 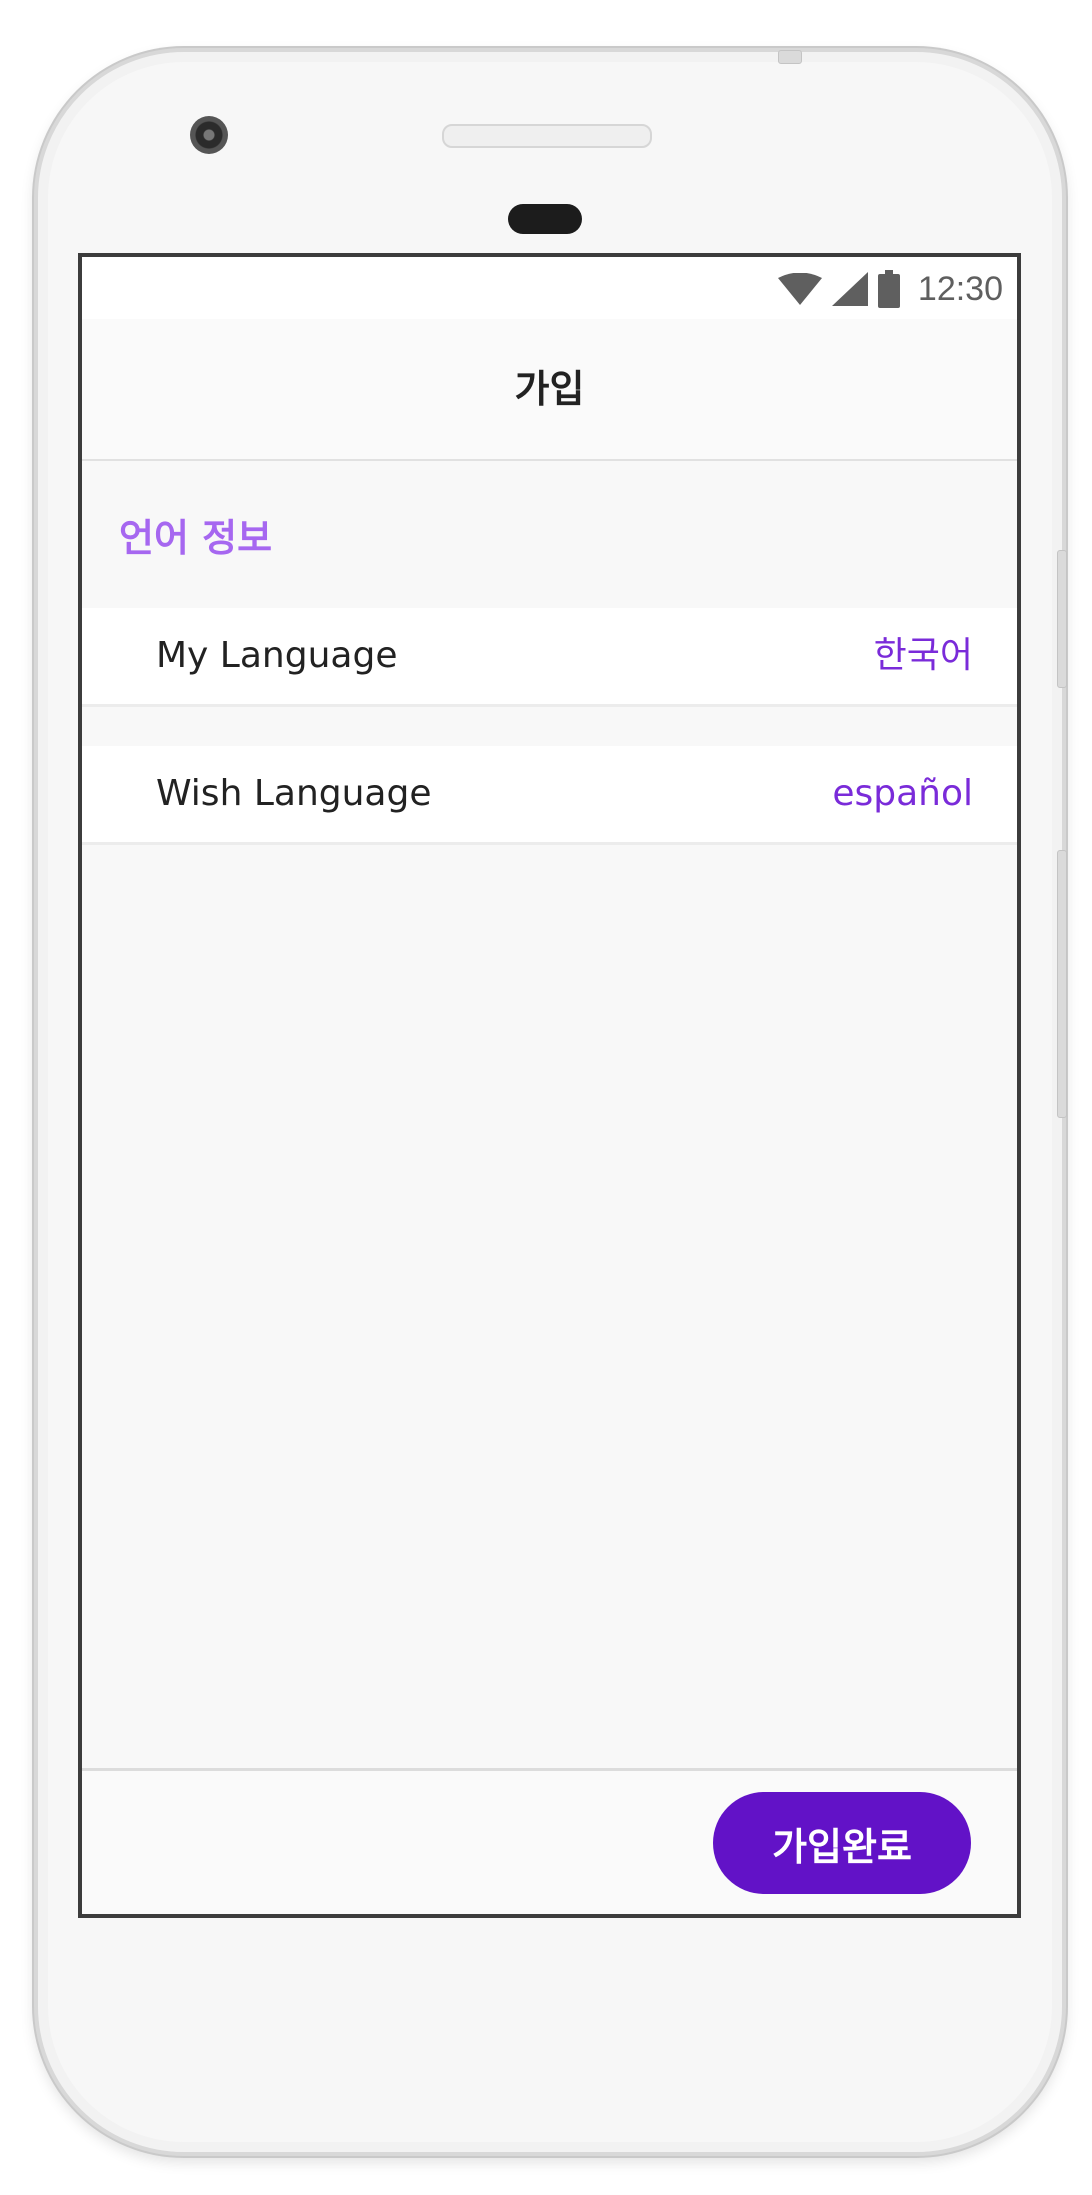 I want to click on wish-language-row: Wish Language español, so click(x=549, y=795).